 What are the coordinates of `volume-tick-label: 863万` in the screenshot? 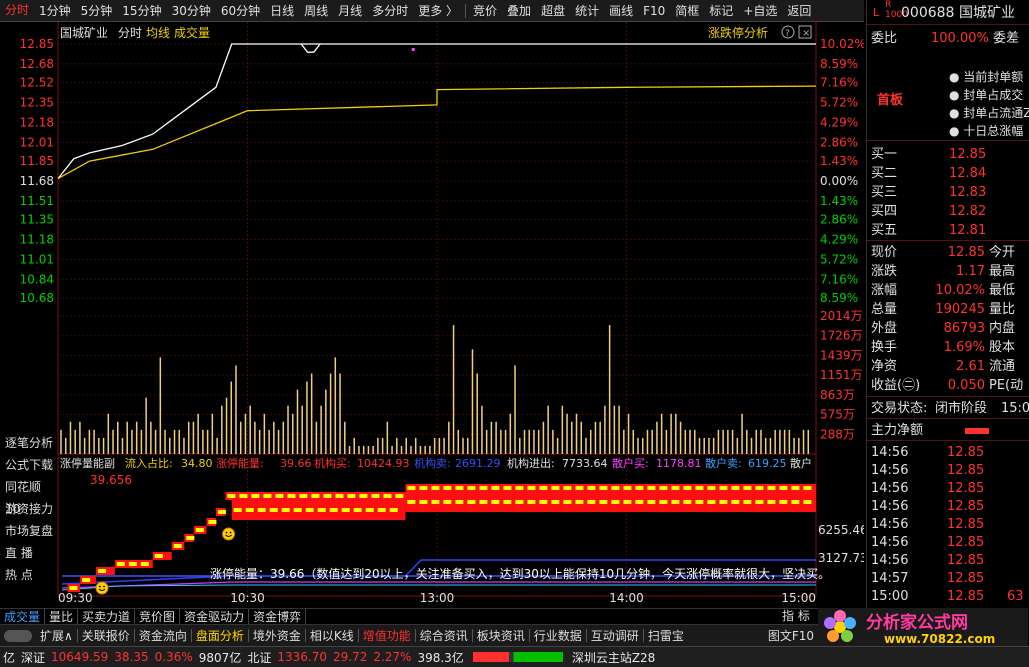 It's located at (837, 395).